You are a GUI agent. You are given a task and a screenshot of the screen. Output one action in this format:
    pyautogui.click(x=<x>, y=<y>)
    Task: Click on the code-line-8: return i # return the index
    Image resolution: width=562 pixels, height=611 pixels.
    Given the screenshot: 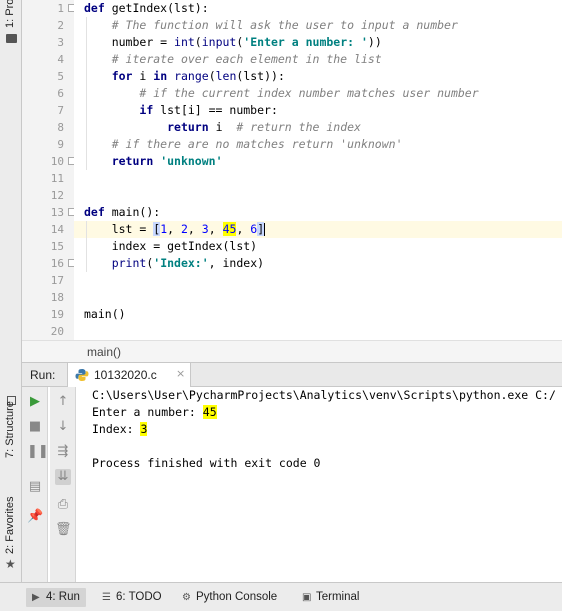 What is the action you would take?
    pyautogui.click(x=264, y=127)
    